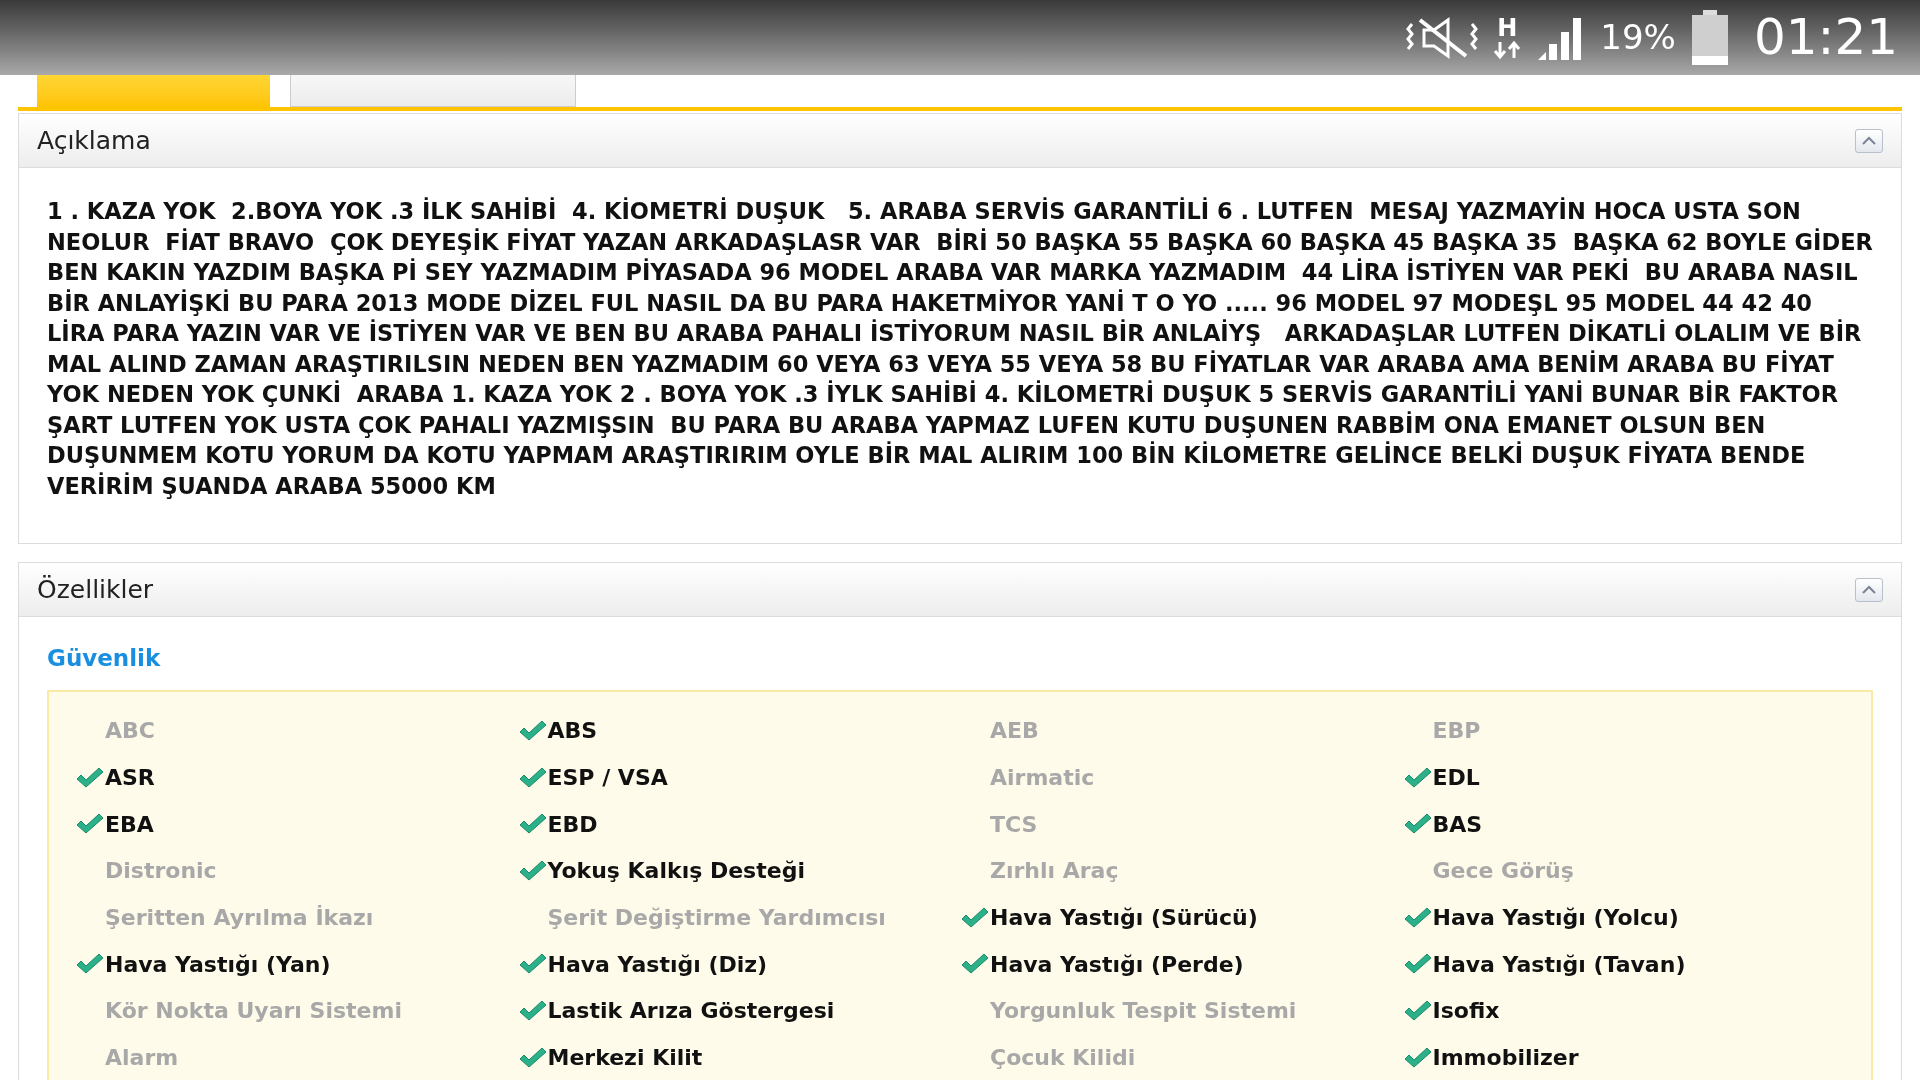 This screenshot has height=1080, width=1920. I want to click on feature-label: TCS, so click(1014, 824).